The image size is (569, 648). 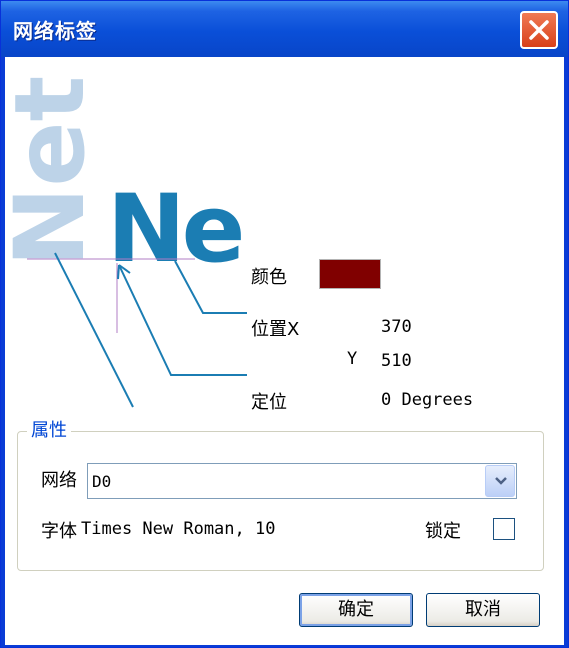 What do you see at coordinates (302, 481) in the screenshot?
I see `net-combobox: D0` at bounding box center [302, 481].